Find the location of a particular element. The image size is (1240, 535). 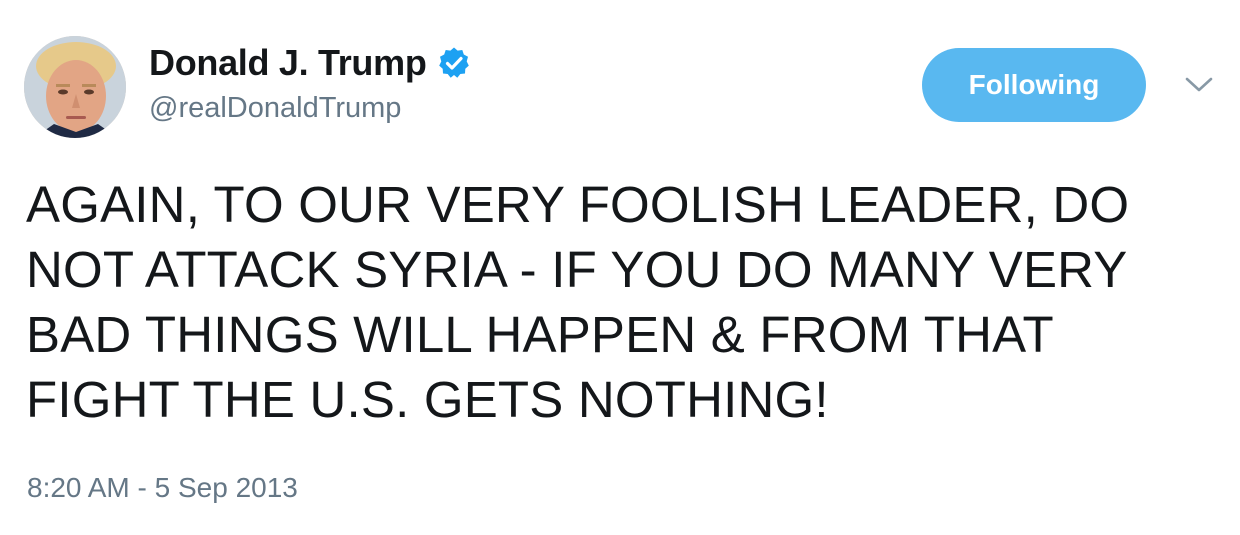

tweet-timestamp: 8:20 AM - 5 Sep 2013 is located at coordinates (162, 488).